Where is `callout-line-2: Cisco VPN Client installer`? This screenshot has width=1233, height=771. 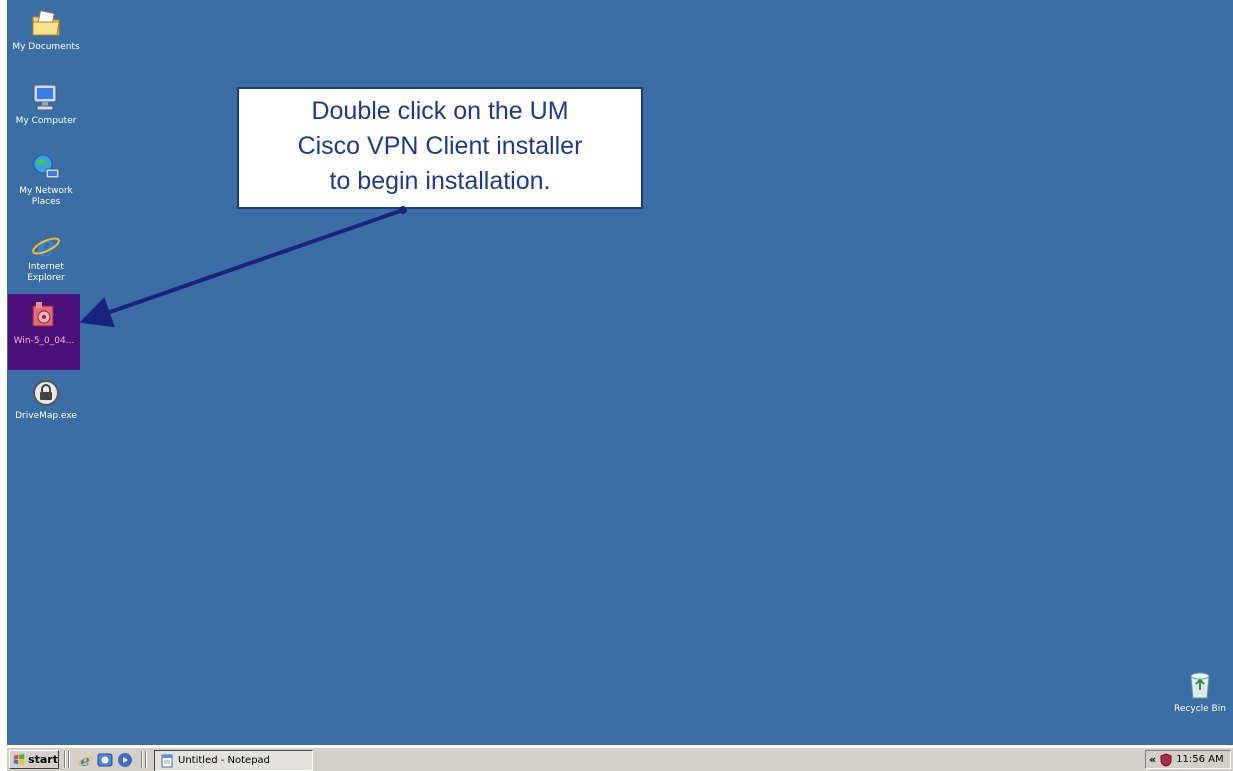 callout-line-2: Cisco VPN Client installer is located at coordinates (440, 146).